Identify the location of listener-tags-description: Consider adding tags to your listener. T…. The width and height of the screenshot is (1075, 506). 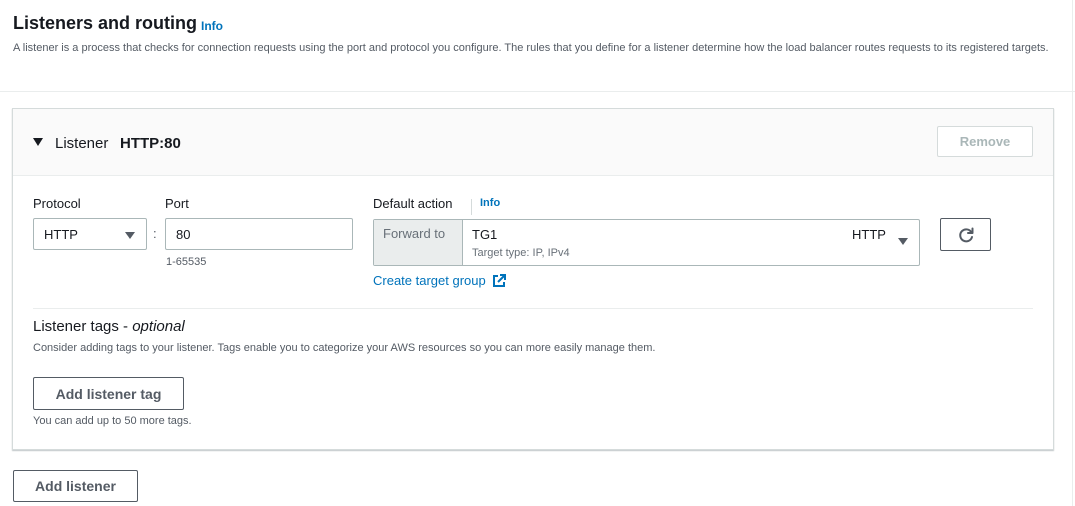
(344, 348).